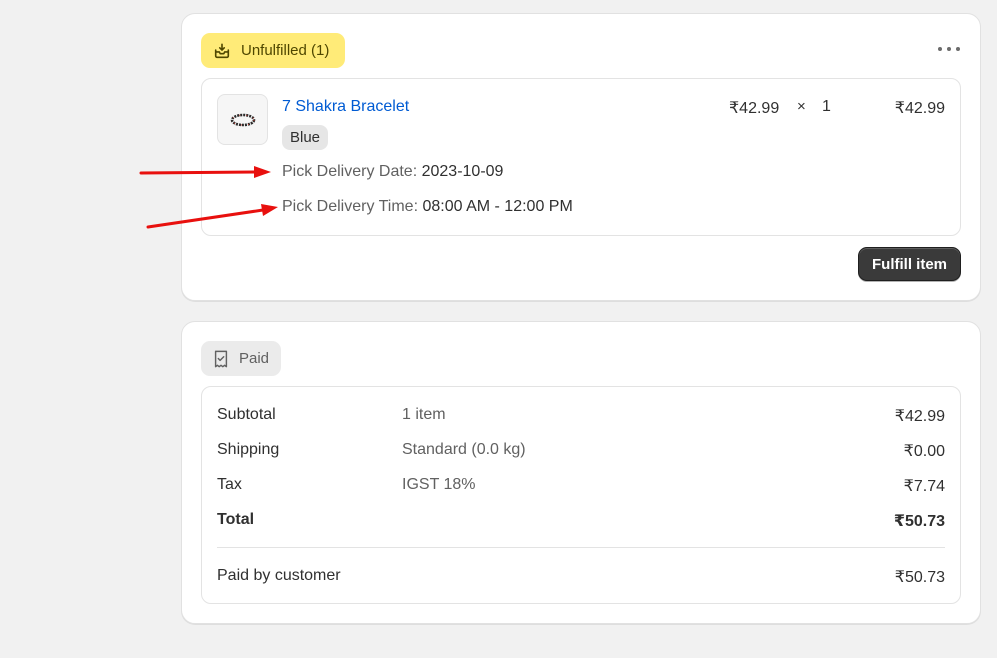 This screenshot has height=658, width=997. Describe the element at coordinates (248, 449) in the screenshot. I see `summary-label: Shipping` at that location.